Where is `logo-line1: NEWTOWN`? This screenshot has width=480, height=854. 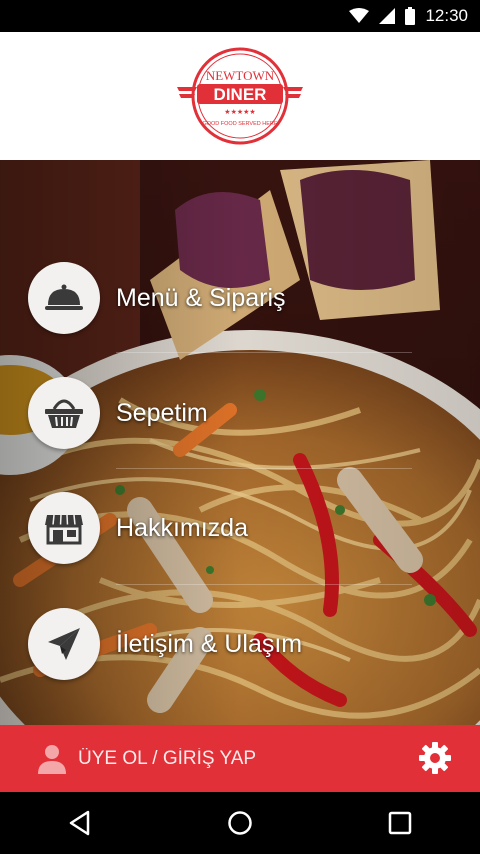 logo-line1: NEWTOWN is located at coordinates (240, 75).